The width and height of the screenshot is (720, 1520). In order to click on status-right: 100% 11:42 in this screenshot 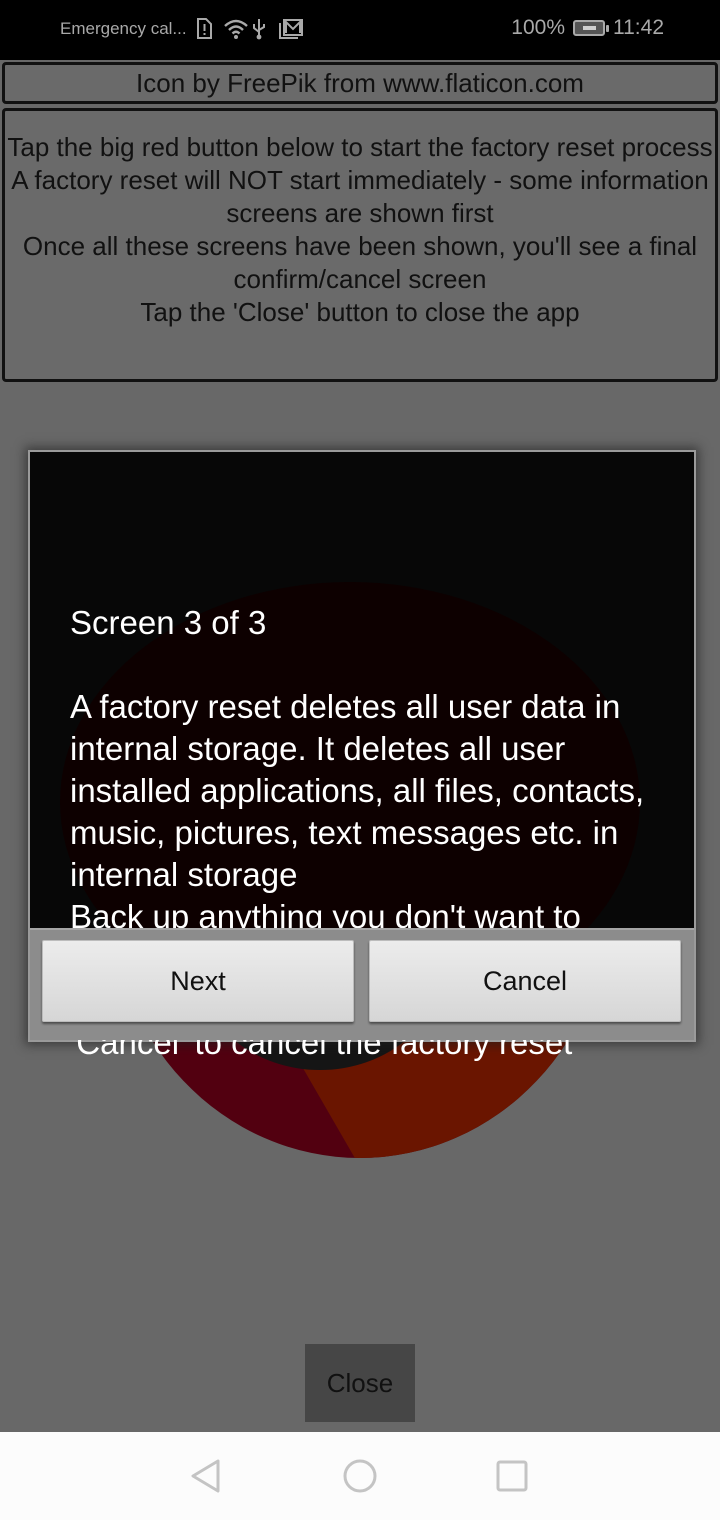, I will do `click(587, 28)`.